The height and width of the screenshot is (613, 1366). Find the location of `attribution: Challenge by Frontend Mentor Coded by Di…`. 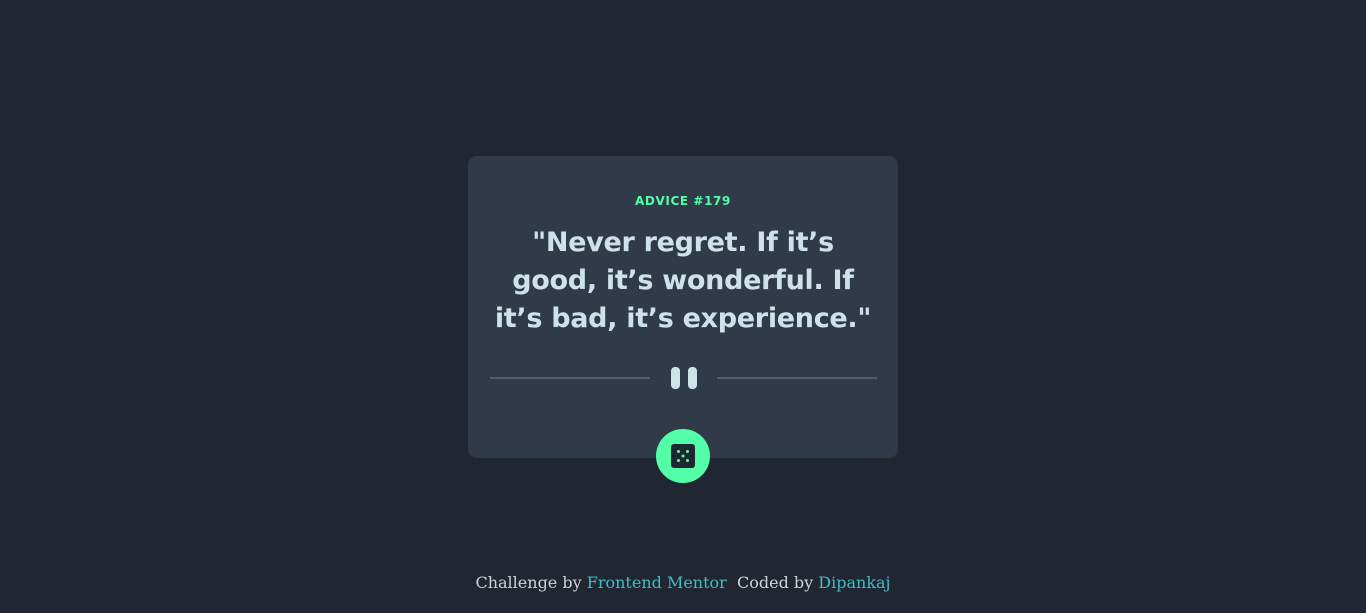

attribution: Challenge by Frontend Mentor Coded by Di… is located at coordinates (683, 583).